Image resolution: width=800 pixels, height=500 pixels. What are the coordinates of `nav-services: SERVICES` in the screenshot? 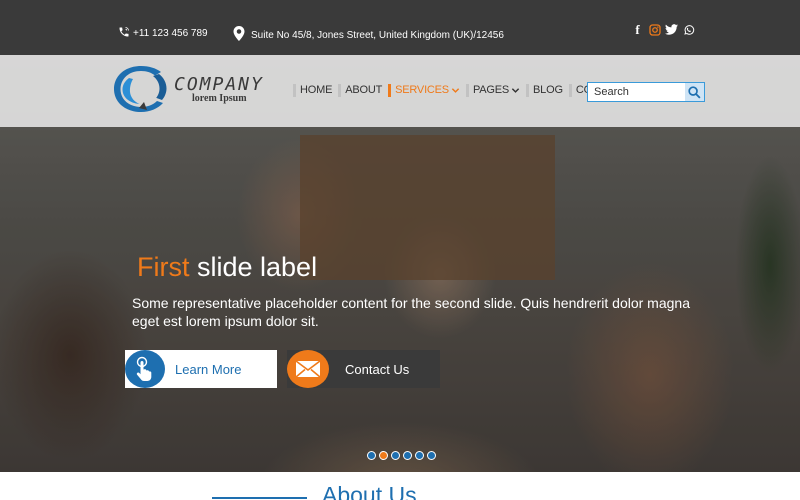 It's located at (424, 90).